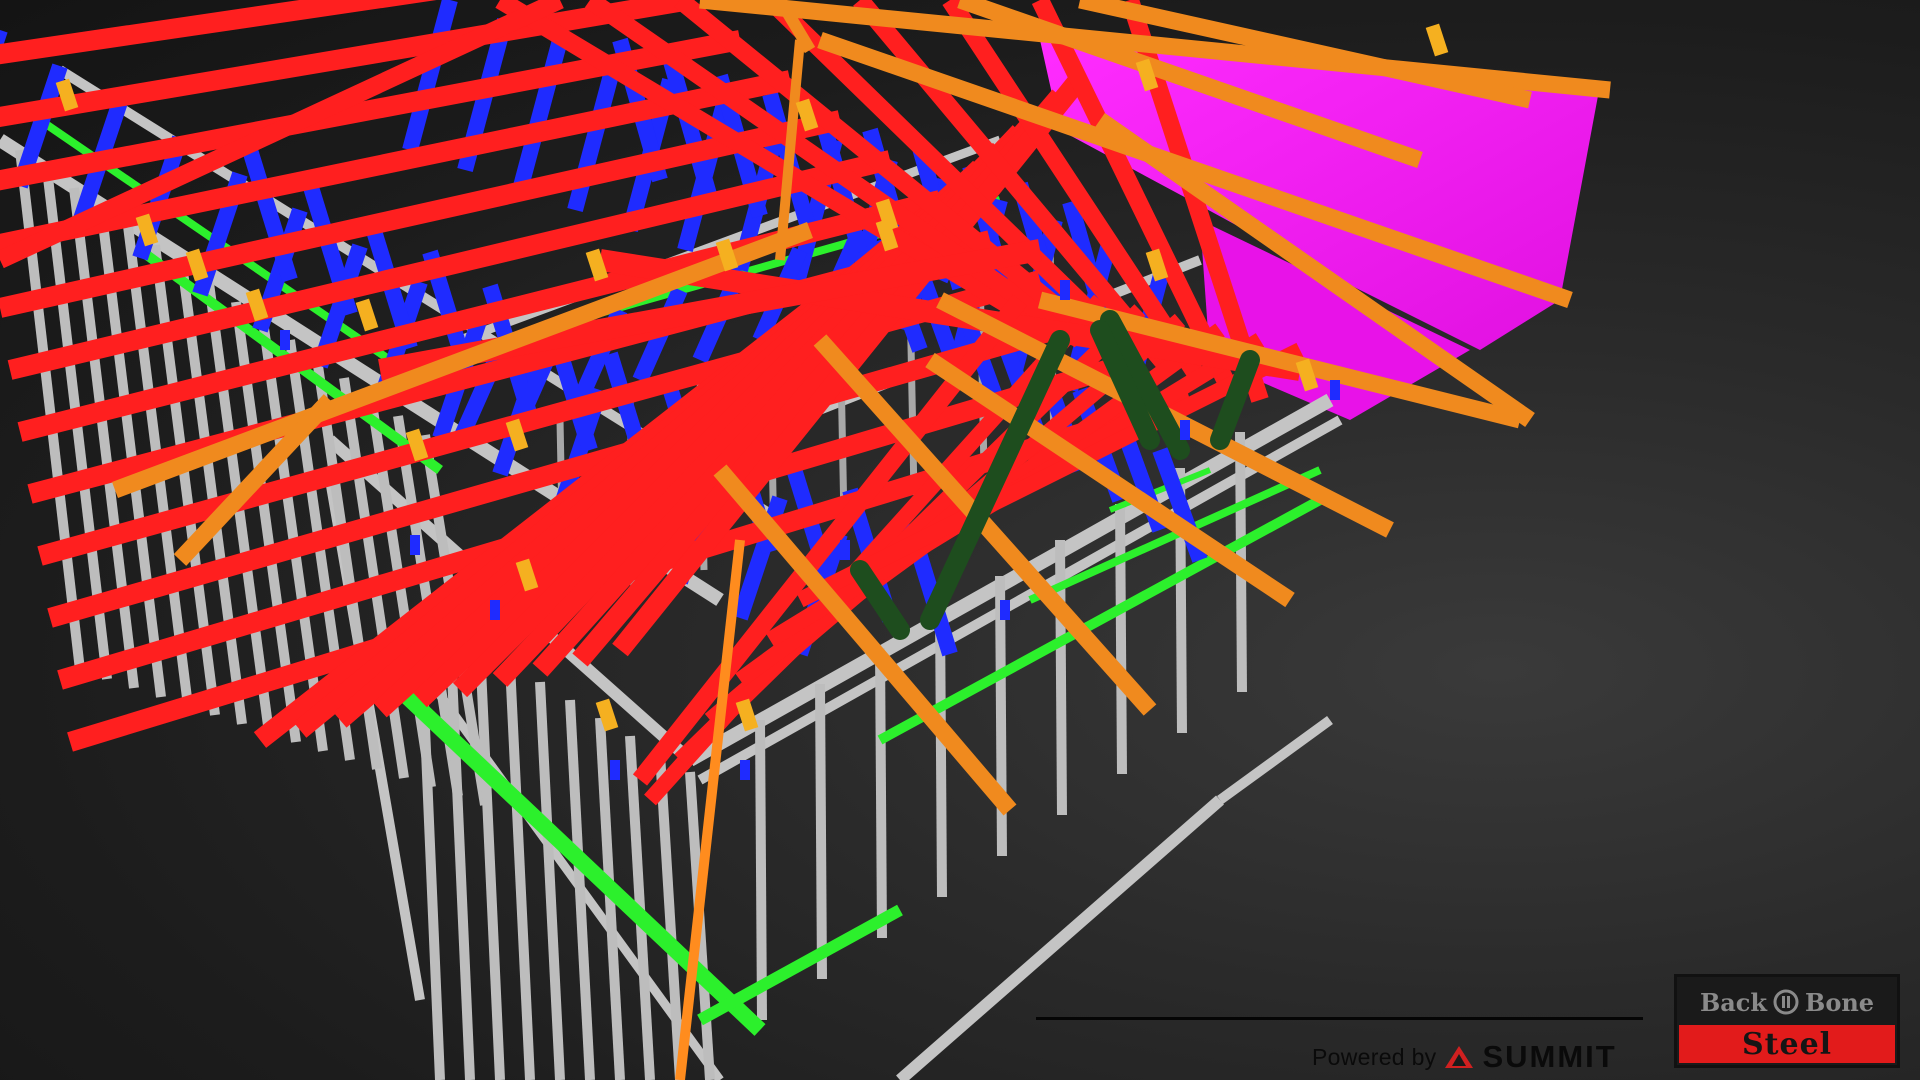  Describe the element at coordinates (1374, 1056) in the screenshot. I see `powered-by-label: Powered by` at that location.